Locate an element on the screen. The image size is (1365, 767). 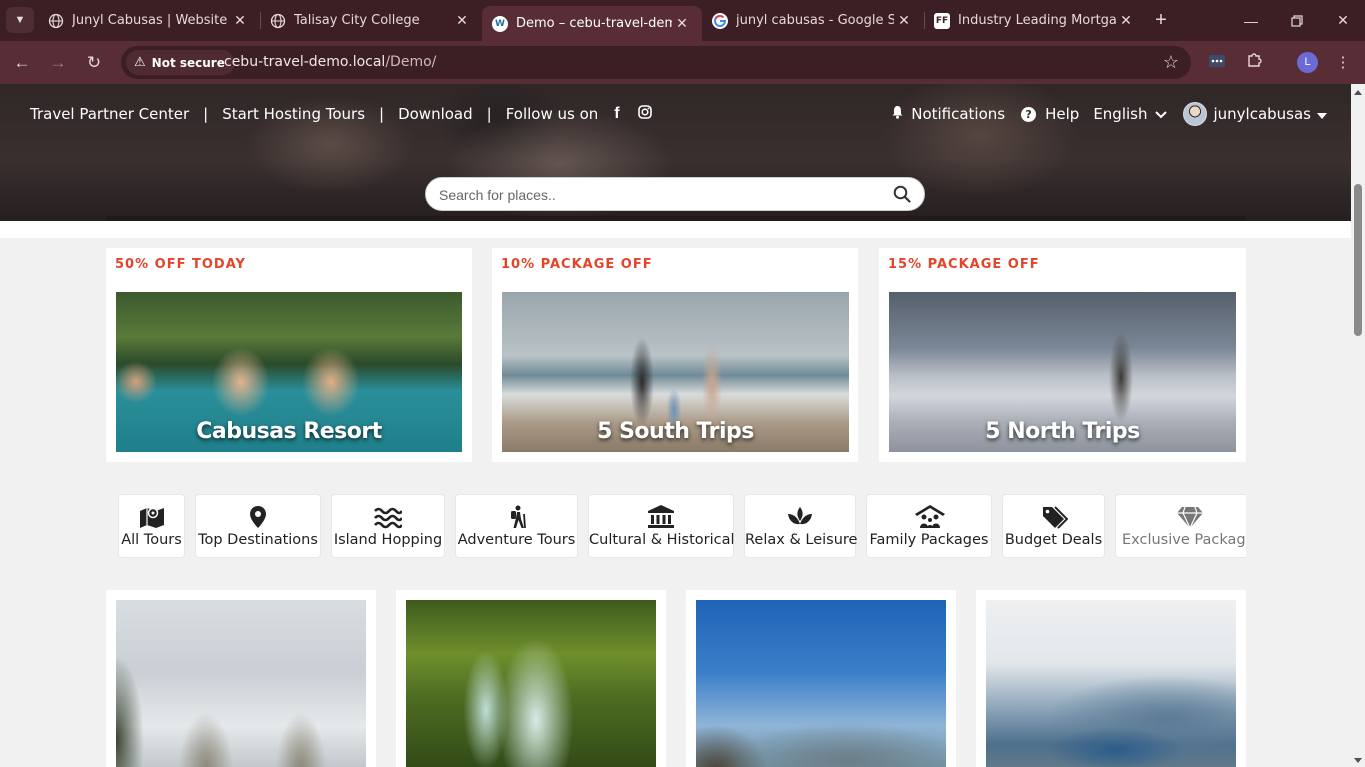
kebab-menu-icon: ⋮ is located at coordinates (1343, 63).